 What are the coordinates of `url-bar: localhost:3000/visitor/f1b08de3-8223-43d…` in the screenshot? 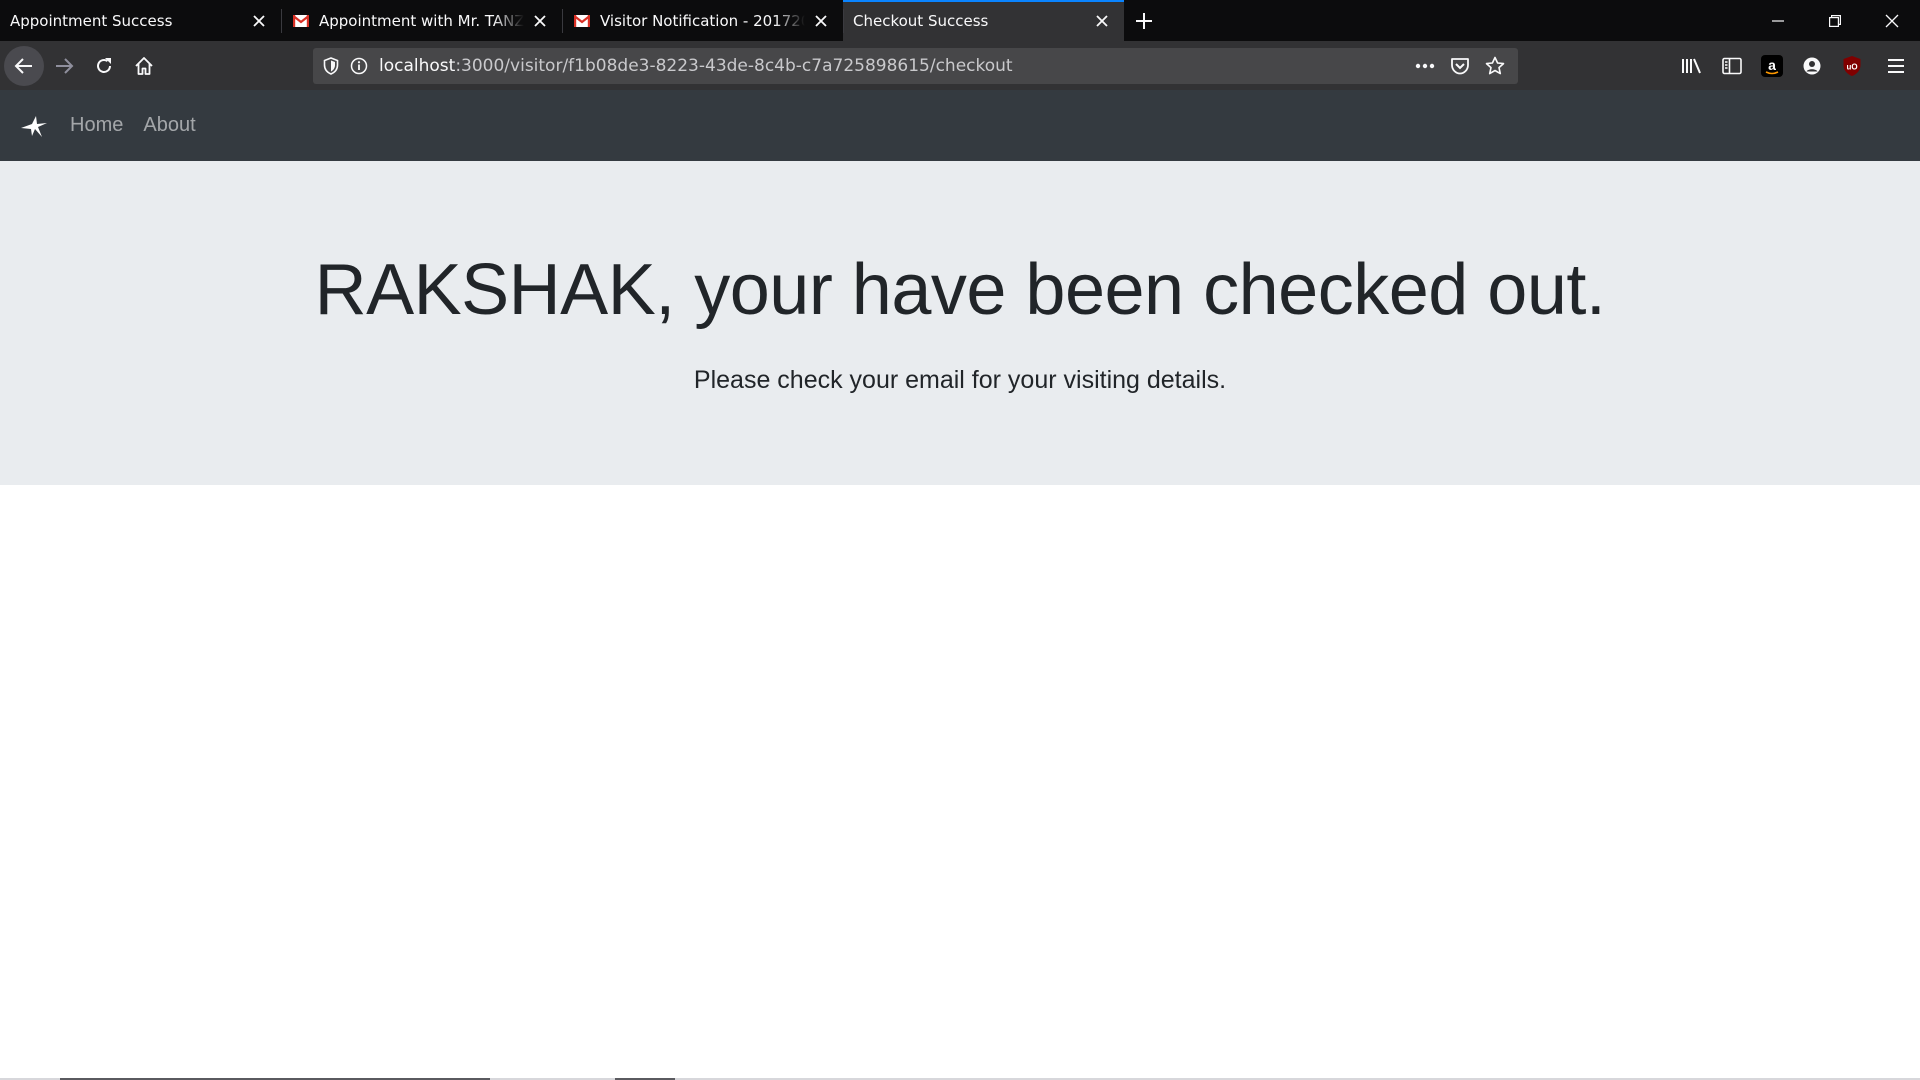 It's located at (915, 66).